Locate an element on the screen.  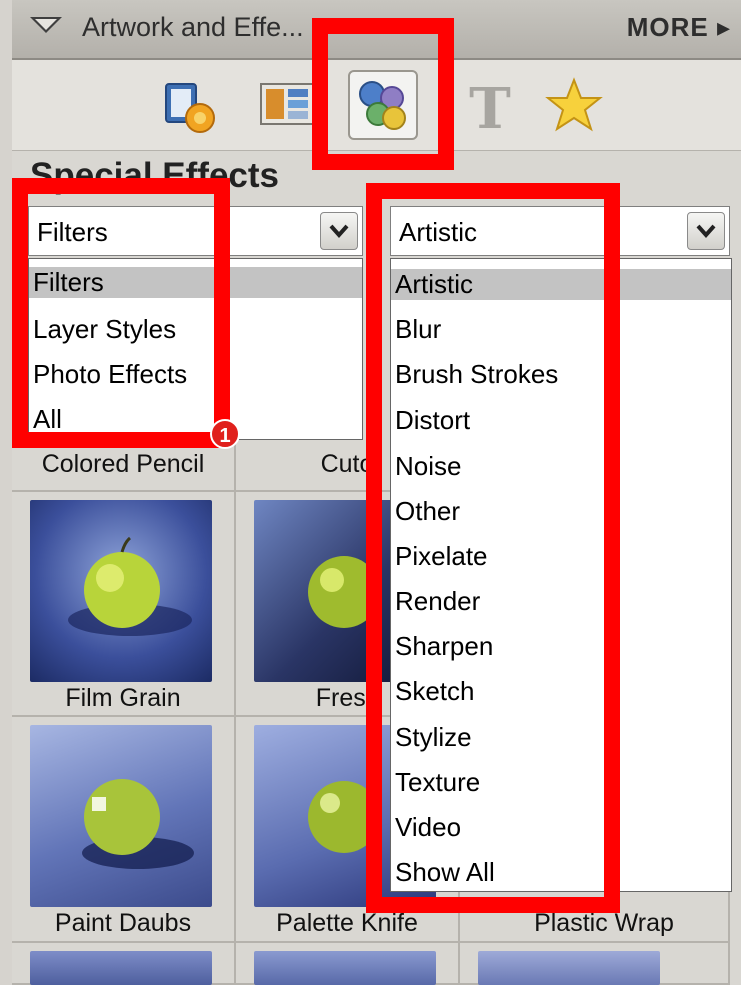
effect-type-value: Filters is located at coordinates (72, 232).